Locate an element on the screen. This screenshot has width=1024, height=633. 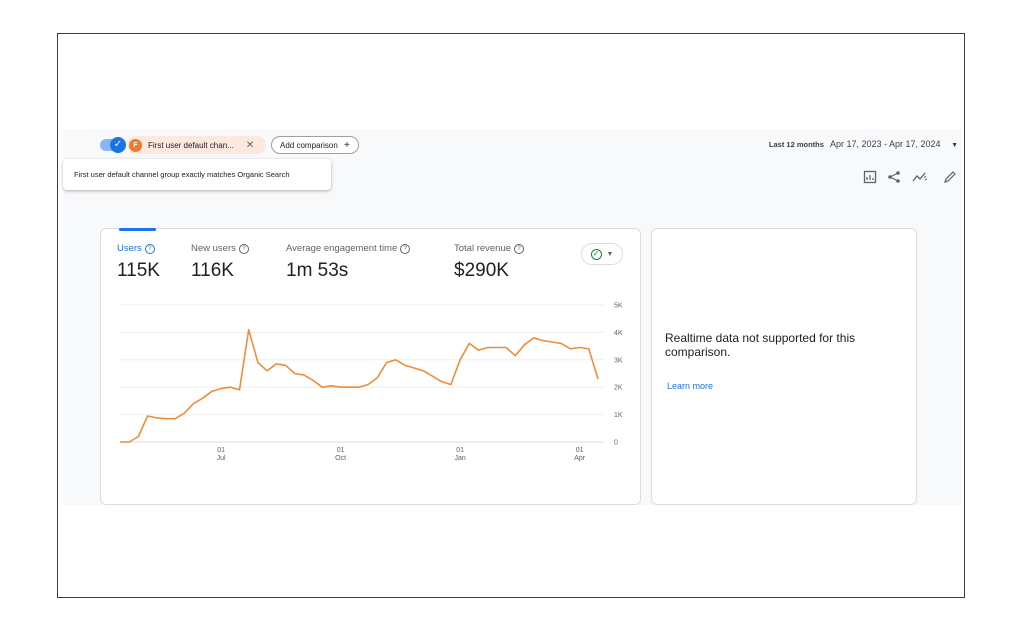
realtime-card is located at coordinates (784, 366).